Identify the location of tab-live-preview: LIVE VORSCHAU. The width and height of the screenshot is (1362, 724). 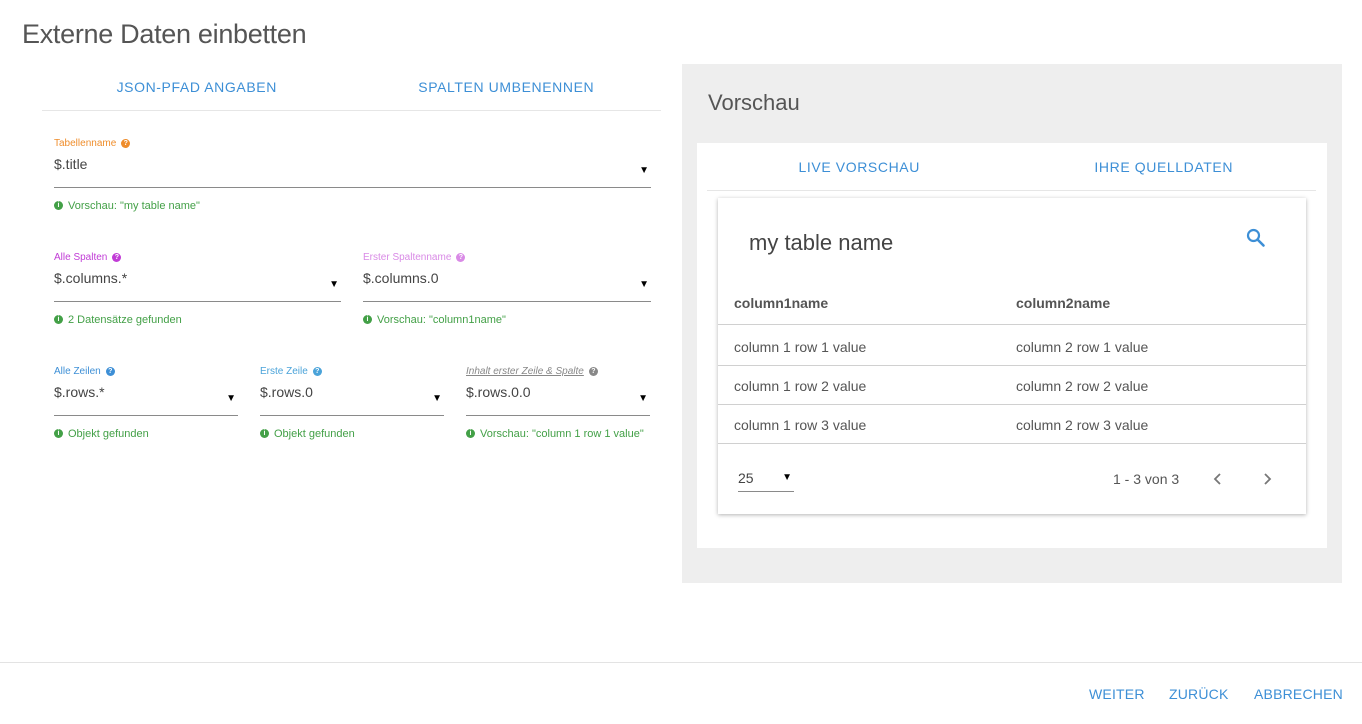
(859, 166).